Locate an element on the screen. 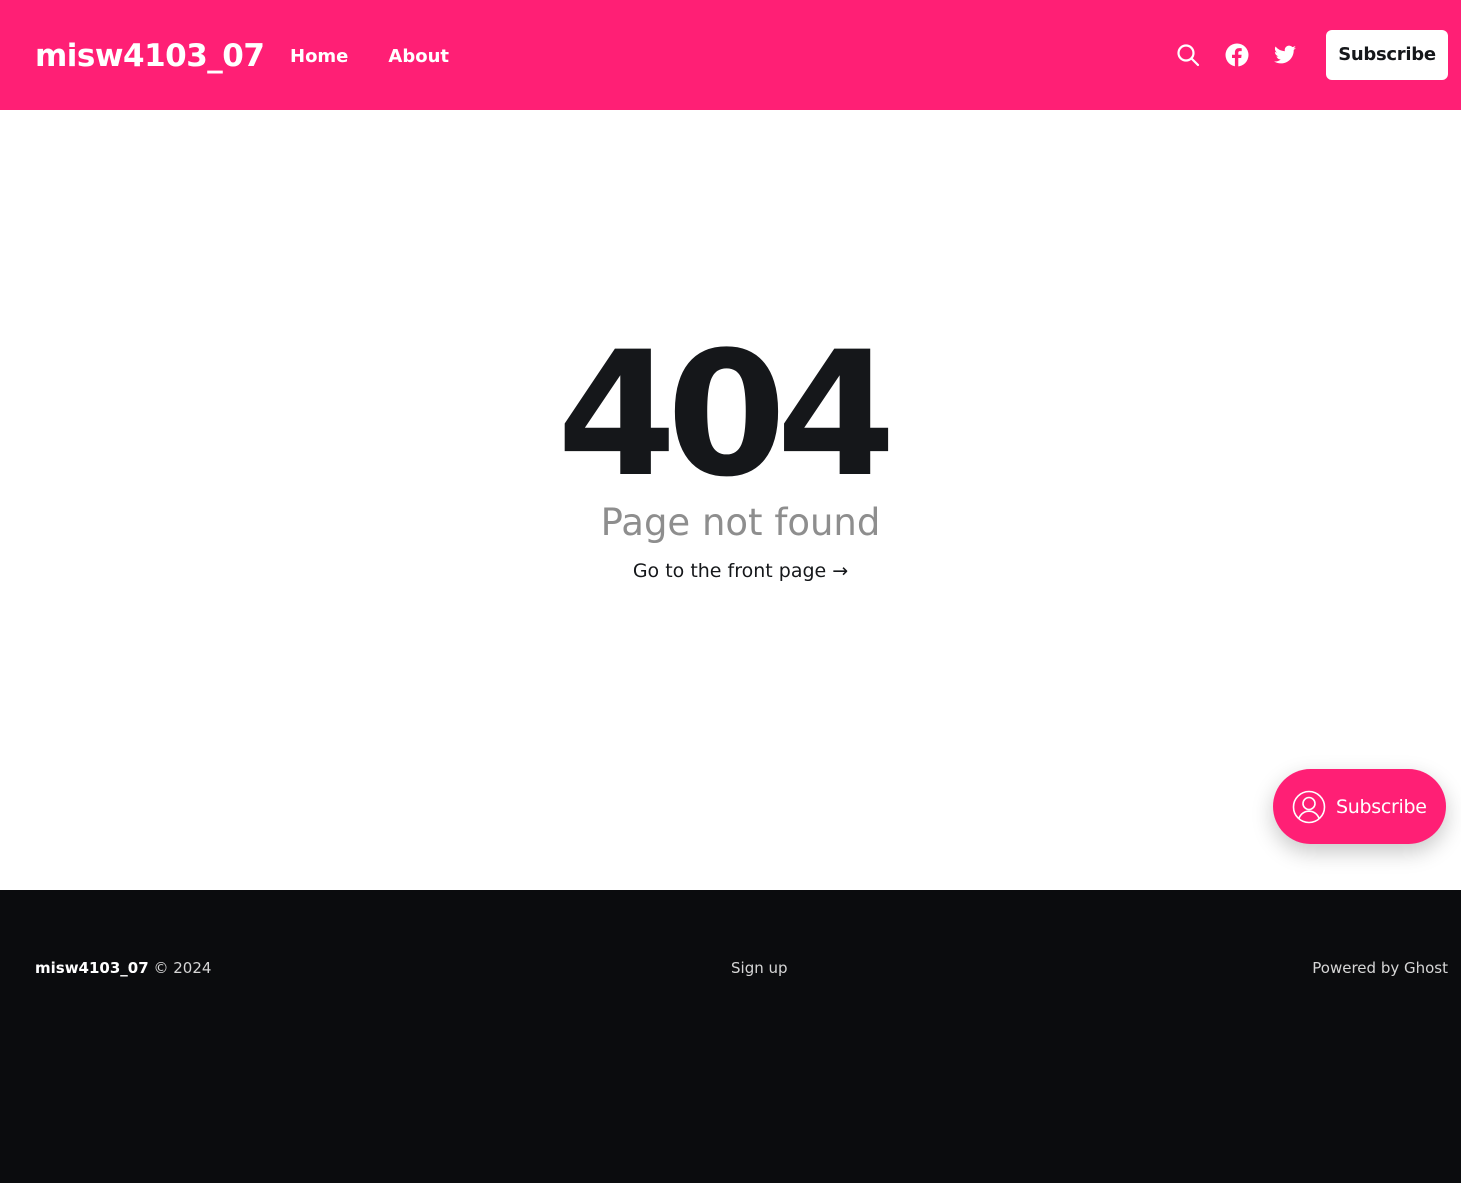 This screenshot has height=1183, width=1461. front-page-link: Go to the front page → is located at coordinates (740, 571).